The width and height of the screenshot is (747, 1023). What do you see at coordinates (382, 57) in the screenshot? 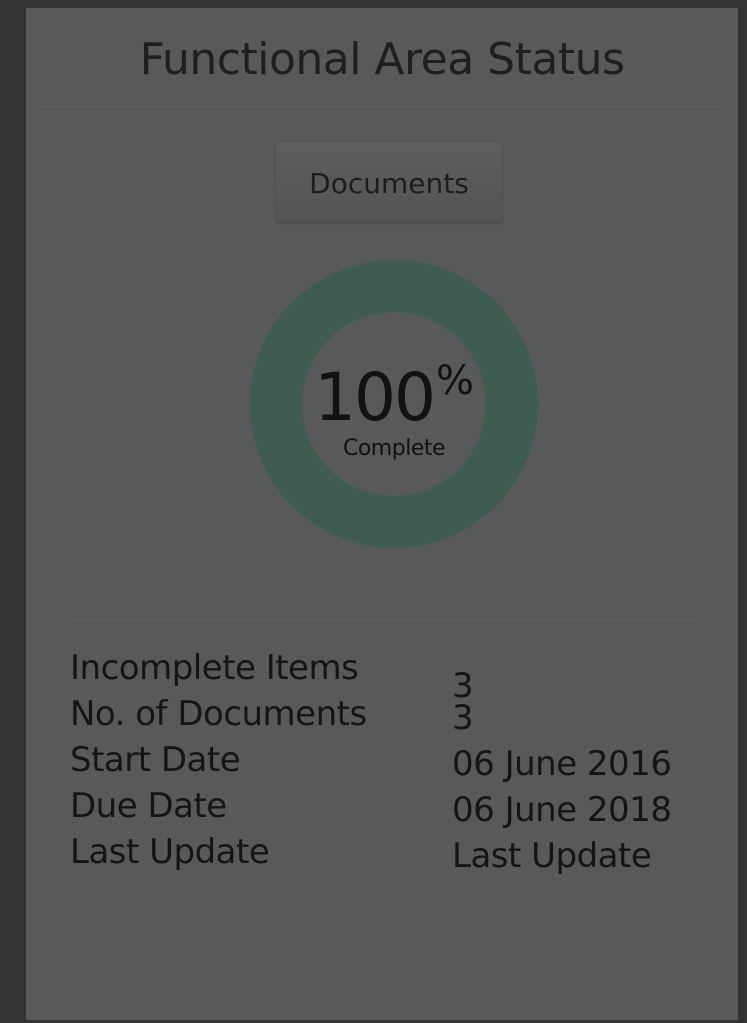
I see `panel-title: Functional Area Status` at bounding box center [382, 57].